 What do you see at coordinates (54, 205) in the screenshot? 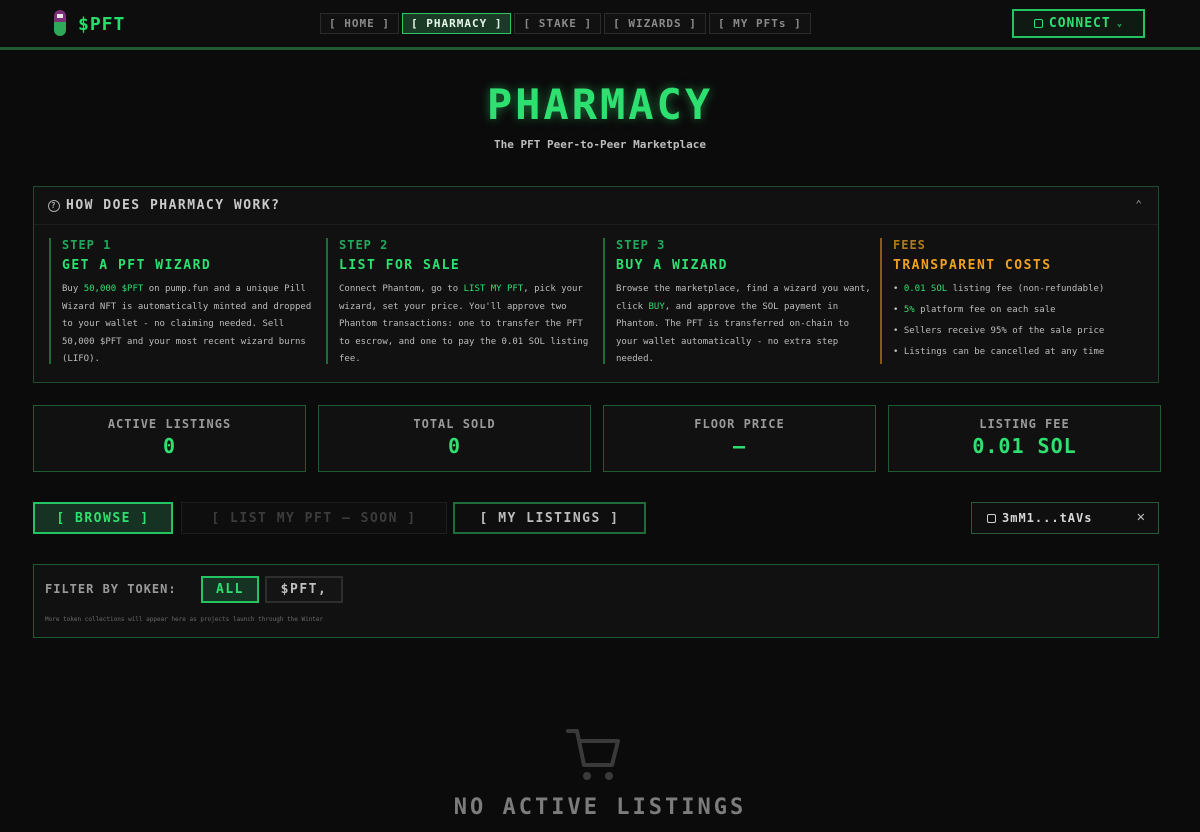
I see `question-icon: ?` at bounding box center [54, 205].